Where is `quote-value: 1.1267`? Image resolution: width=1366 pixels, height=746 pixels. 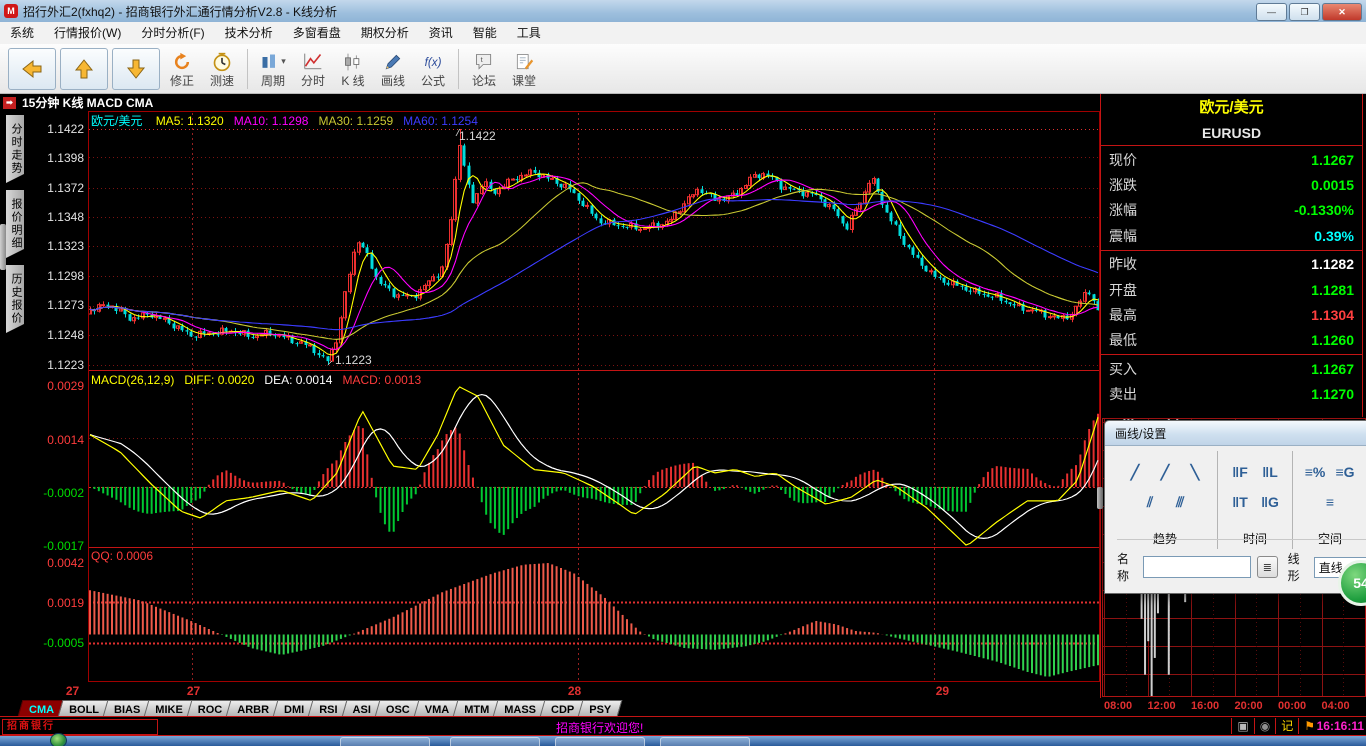 quote-value: 1.1267 is located at coordinates (1332, 159).